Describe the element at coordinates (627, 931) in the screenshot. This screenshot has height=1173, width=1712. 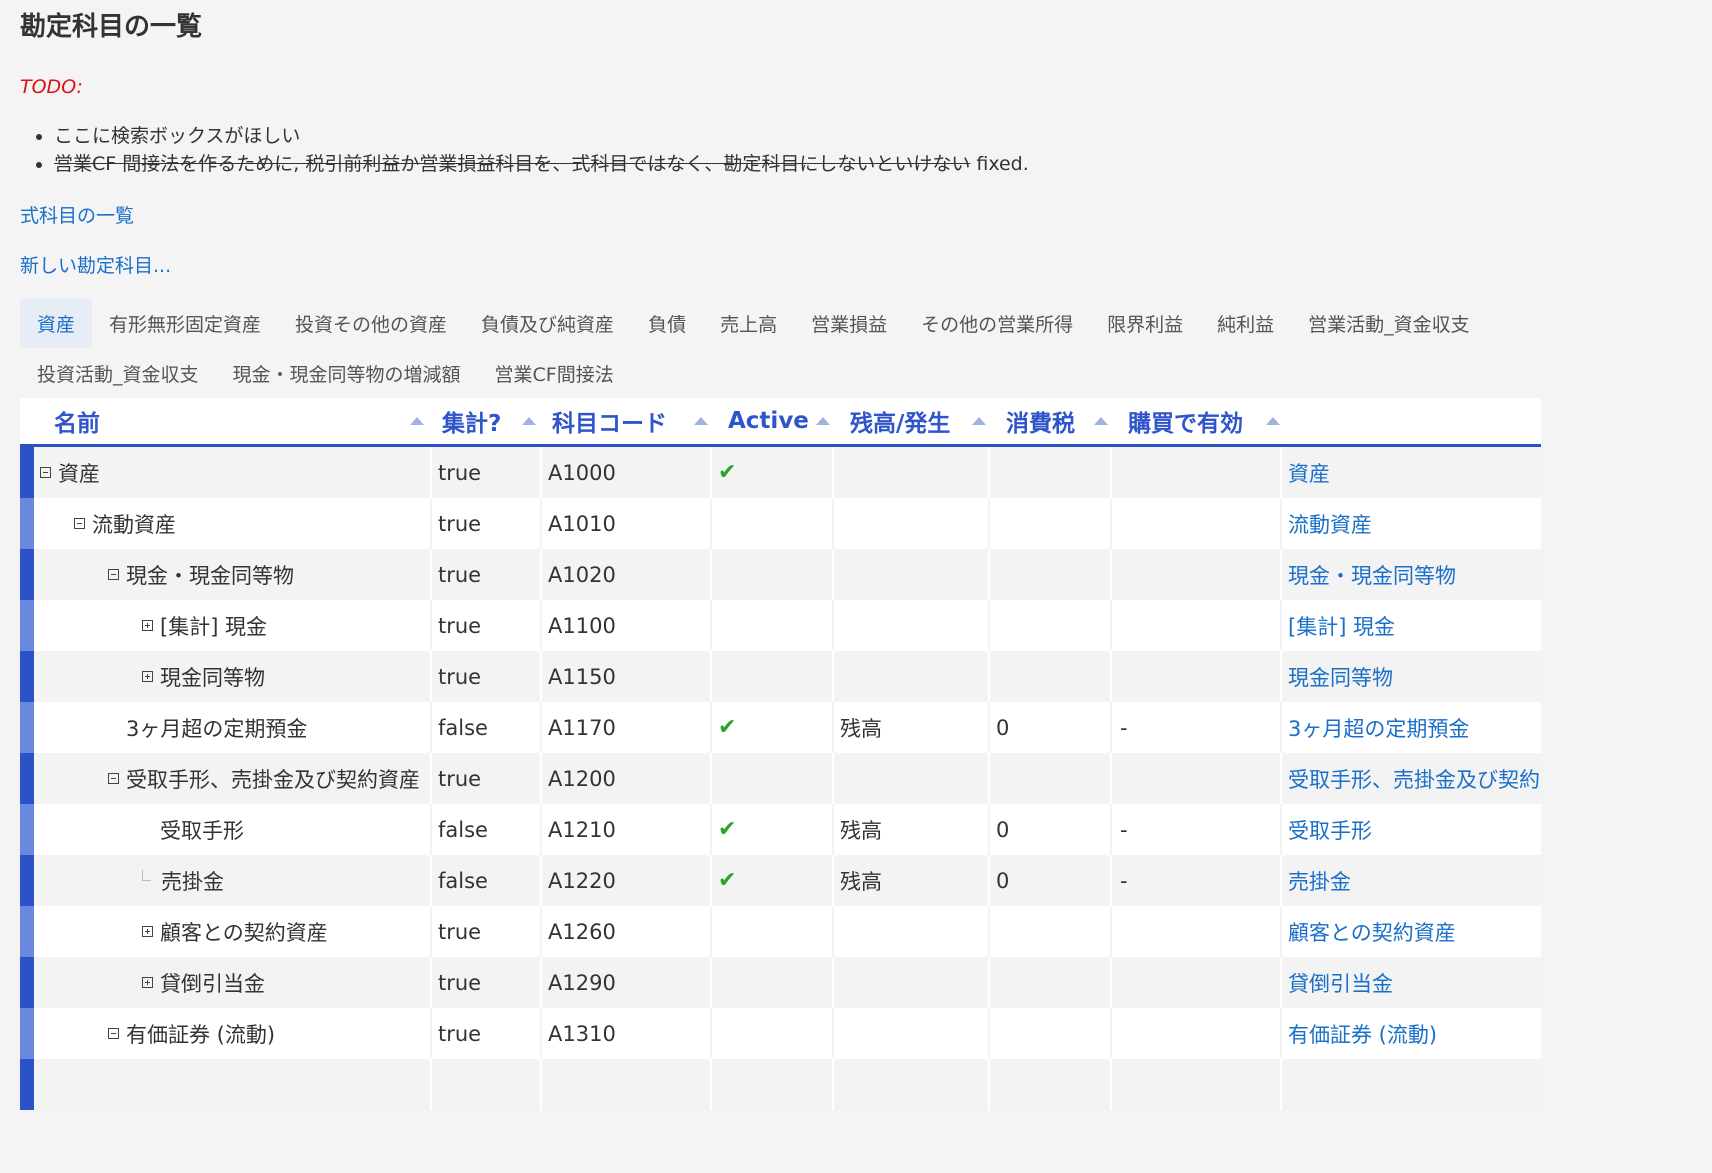
I see `cell-code: A1260` at that location.